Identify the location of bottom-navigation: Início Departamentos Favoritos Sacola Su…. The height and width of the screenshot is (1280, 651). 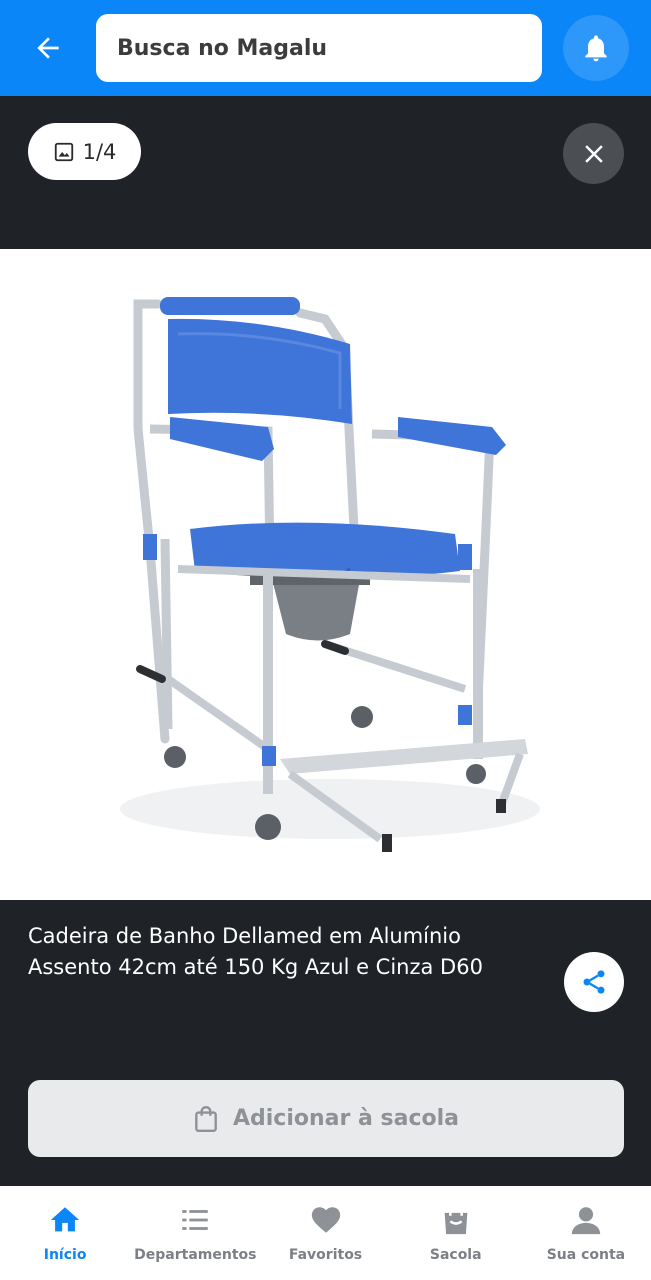
(325, 1233).